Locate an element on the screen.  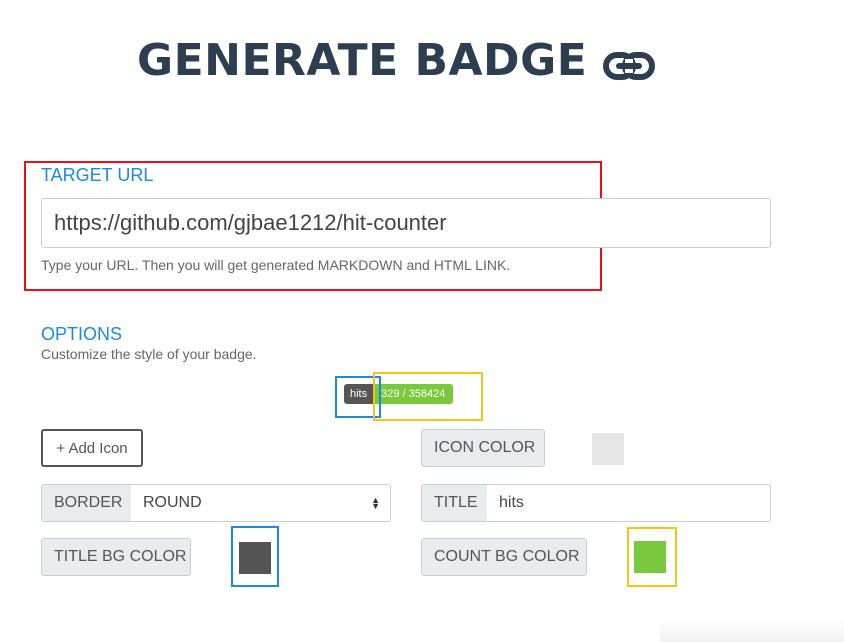
icon-color-label: ICON COLOR is located at coordinates (483, 448).